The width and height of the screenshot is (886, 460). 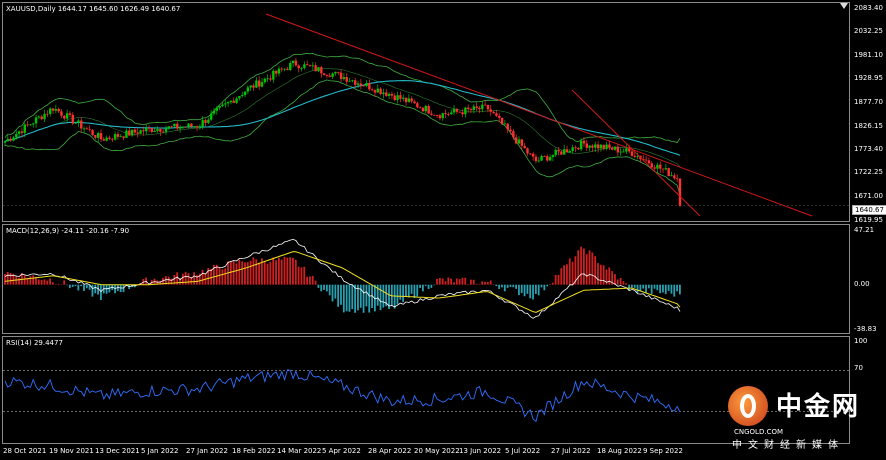 I want to click on cngold-logo-icon, so click(x=748, y=406).